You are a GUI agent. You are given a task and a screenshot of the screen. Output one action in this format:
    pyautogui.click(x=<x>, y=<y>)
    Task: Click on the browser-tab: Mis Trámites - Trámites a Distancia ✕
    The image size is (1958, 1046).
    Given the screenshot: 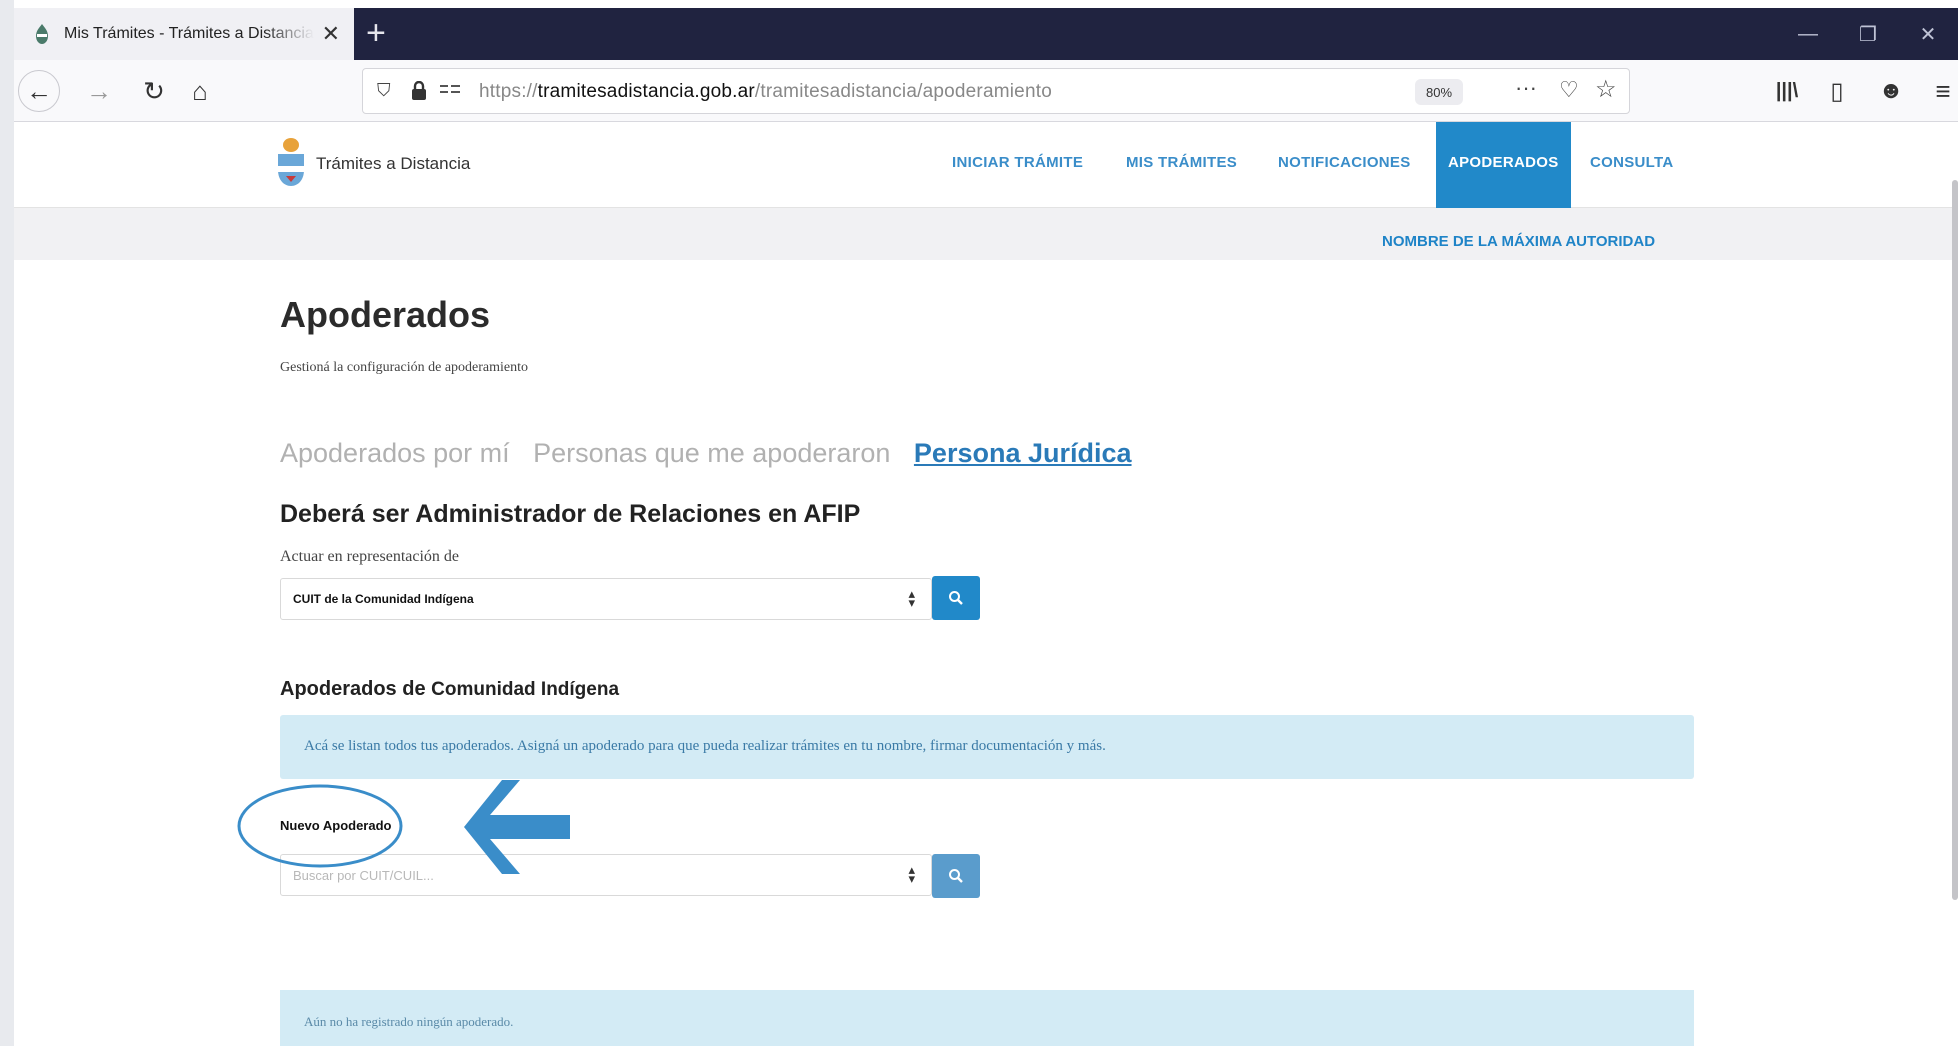 What is the action you would take?
    pyautogui.click(x=184, y=34)
    